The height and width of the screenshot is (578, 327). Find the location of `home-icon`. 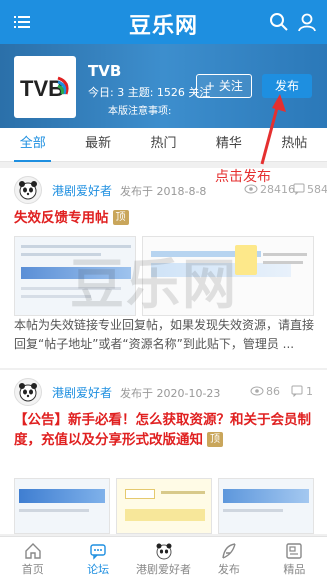

home-icon is located at coordinates (33, 551).